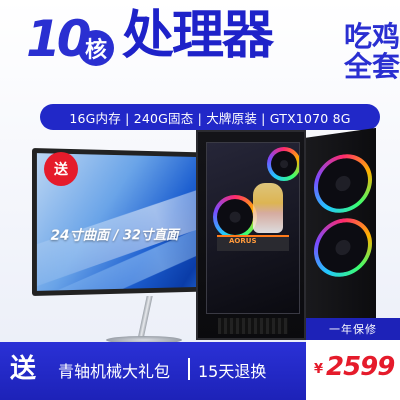 This screenshot has width=400, height=400. I want to click on headline-side: 吃鸡 全套, so click(372, 52).